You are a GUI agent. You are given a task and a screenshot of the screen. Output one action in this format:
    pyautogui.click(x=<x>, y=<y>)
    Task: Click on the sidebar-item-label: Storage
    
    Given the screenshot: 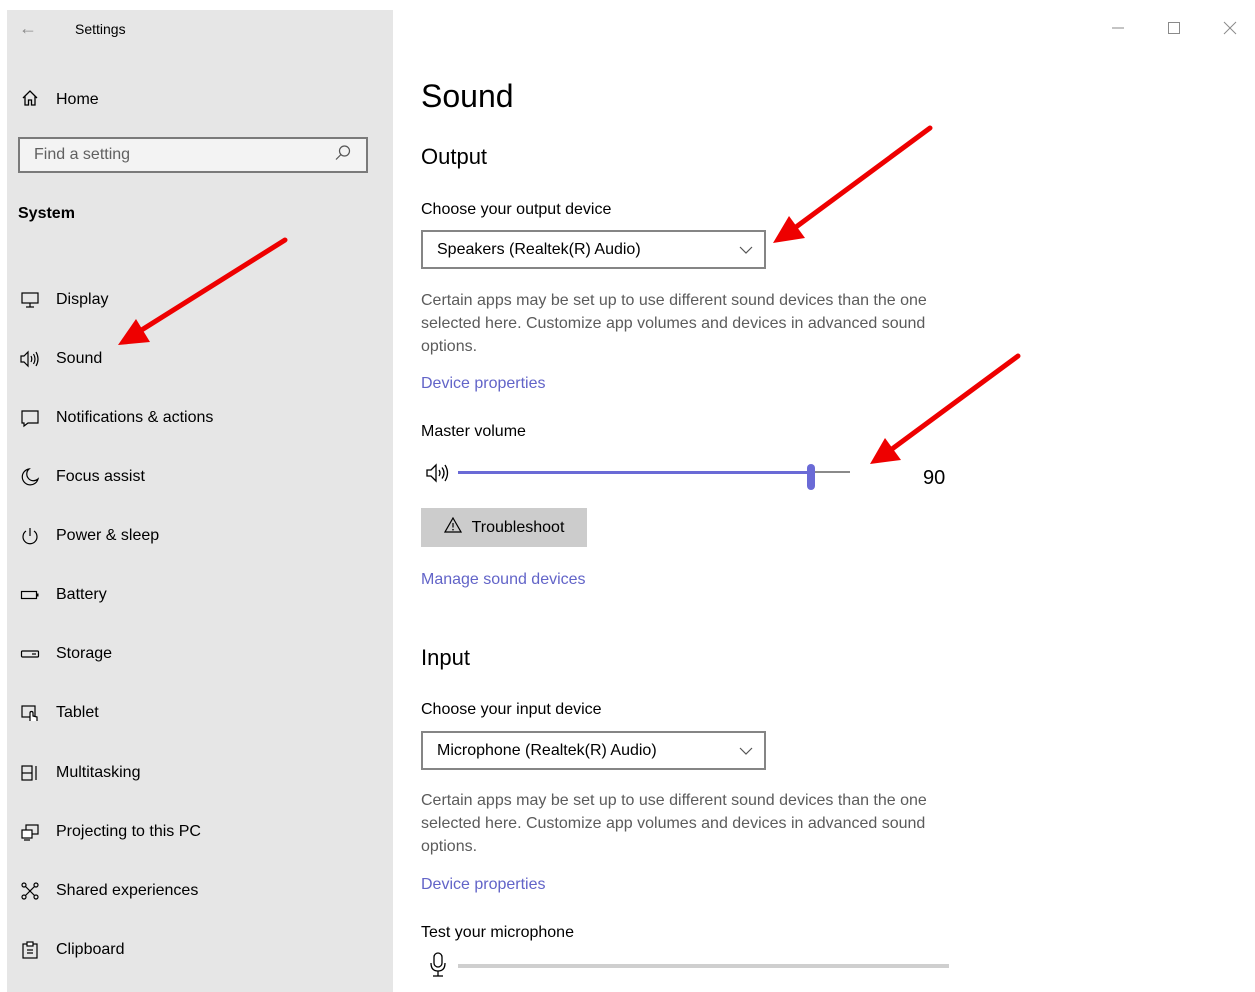 What is the action you would take?
    pyautogui.click(x=84, y=653)
    